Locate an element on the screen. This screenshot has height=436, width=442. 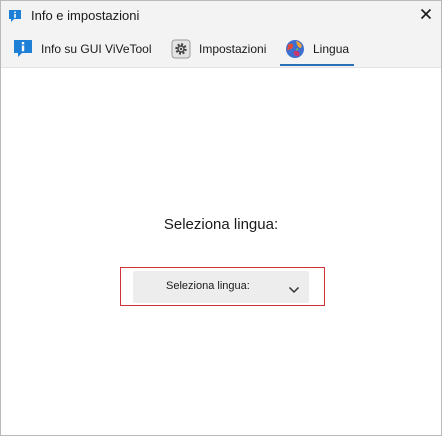
tab-settings: Impostazioni is located at coordinates (218, 49).